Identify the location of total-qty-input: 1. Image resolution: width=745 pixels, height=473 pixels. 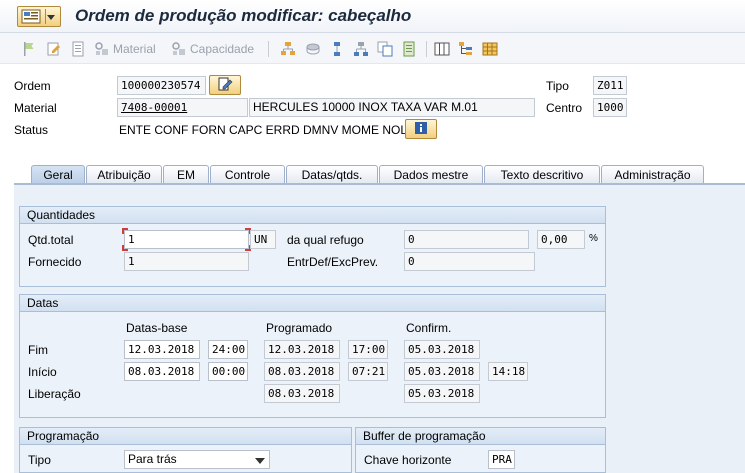
(186, 239).